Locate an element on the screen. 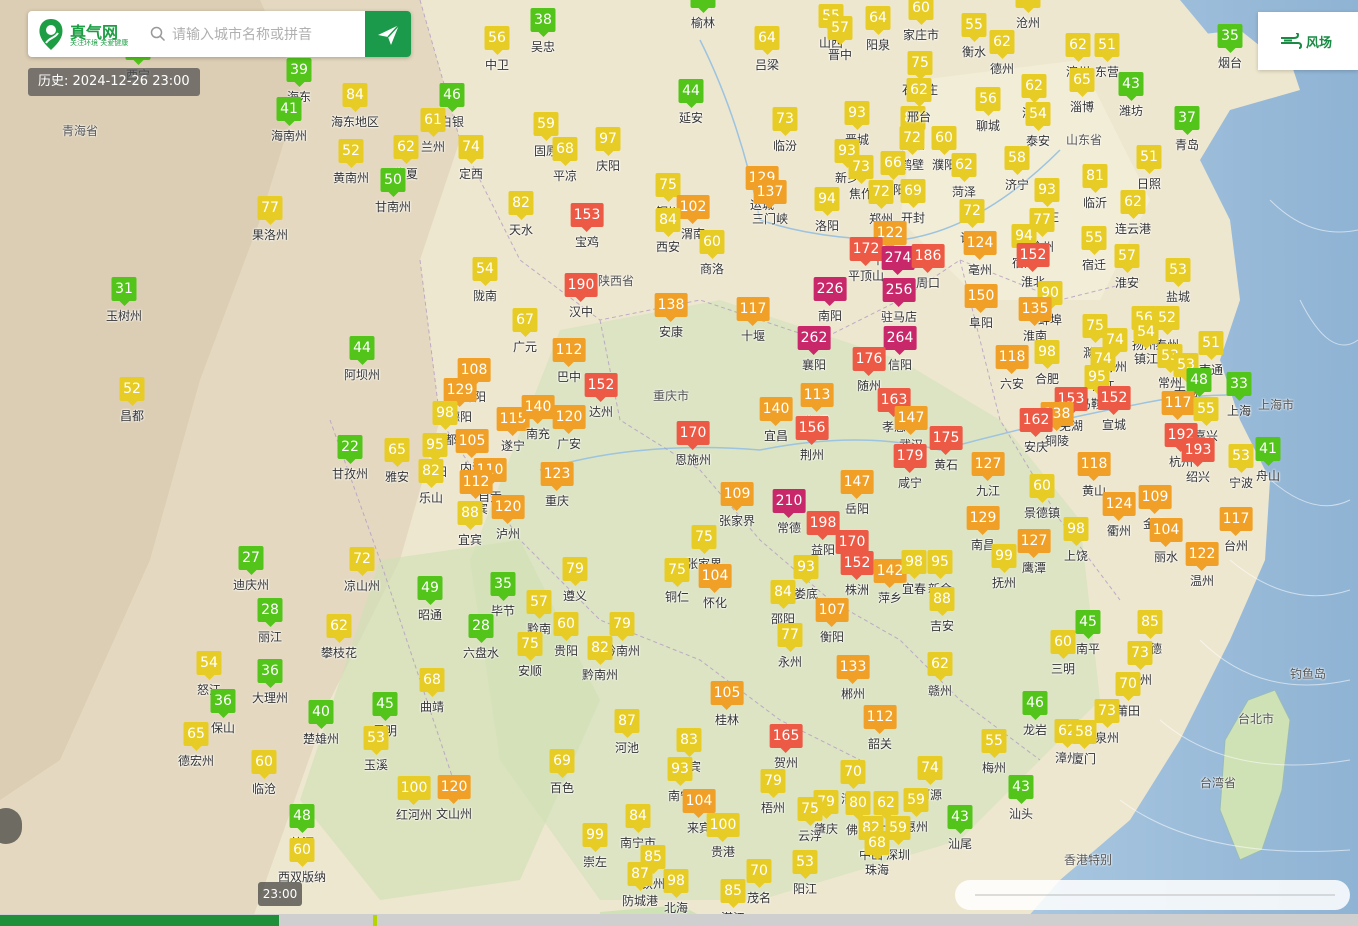 The height and width of the screenshot is (926, 1358). aqi-marker: 57 is located at coordinates (840, 30).